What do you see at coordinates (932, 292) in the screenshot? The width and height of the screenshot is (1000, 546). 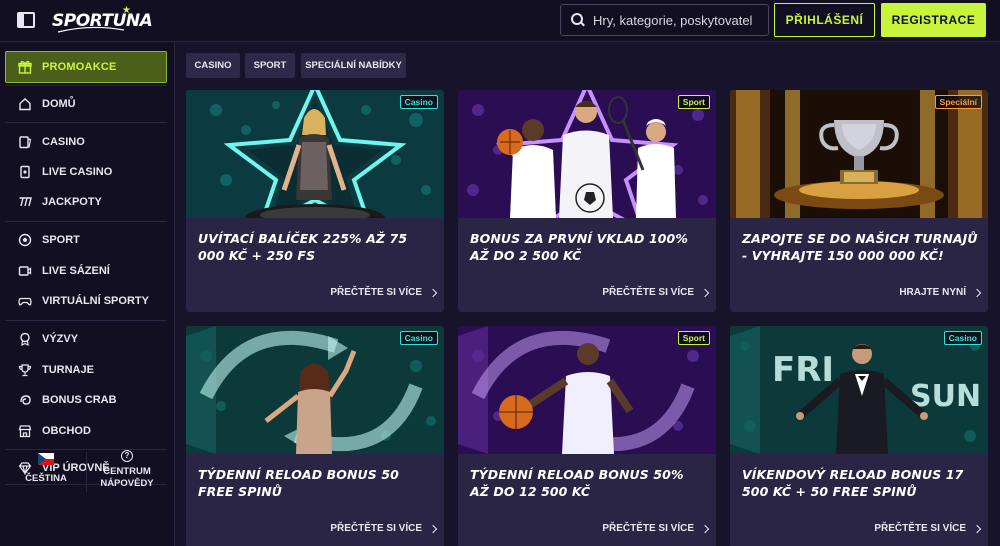 I see `link-label: HRAJTE NYNÍ` at bounding box center [932, 292].